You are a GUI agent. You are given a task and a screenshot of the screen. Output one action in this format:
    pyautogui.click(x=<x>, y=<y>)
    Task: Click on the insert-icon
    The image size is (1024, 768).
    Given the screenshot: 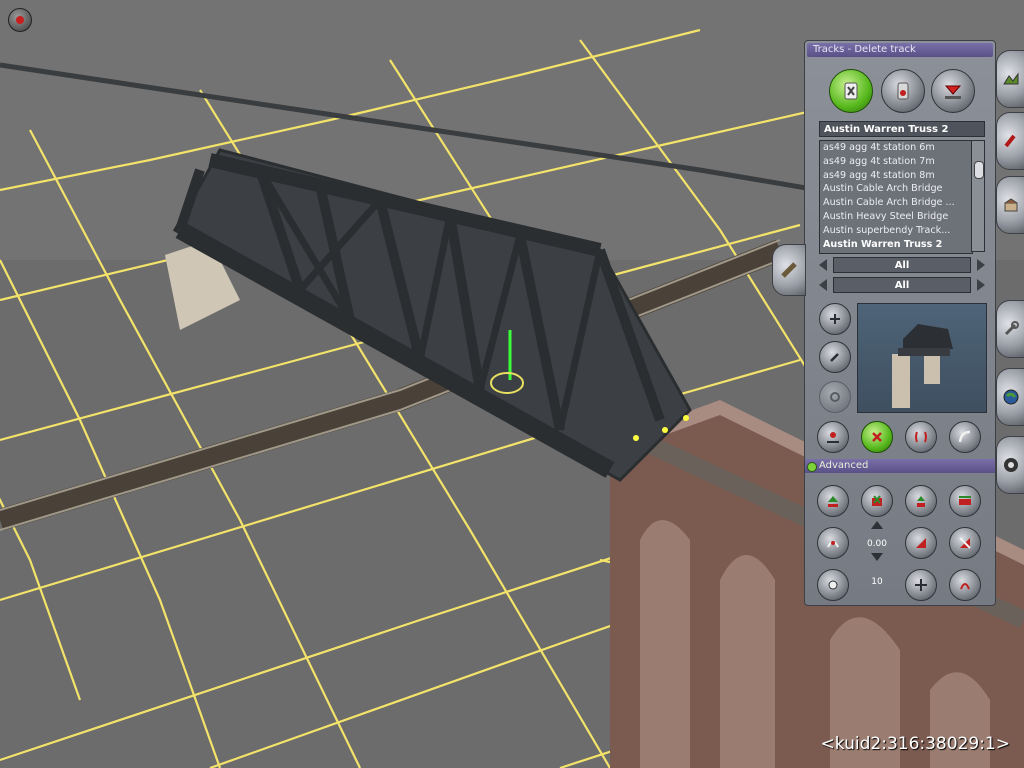 What is the action you would take?
    pyautogui.click(x=921, y=501)
    